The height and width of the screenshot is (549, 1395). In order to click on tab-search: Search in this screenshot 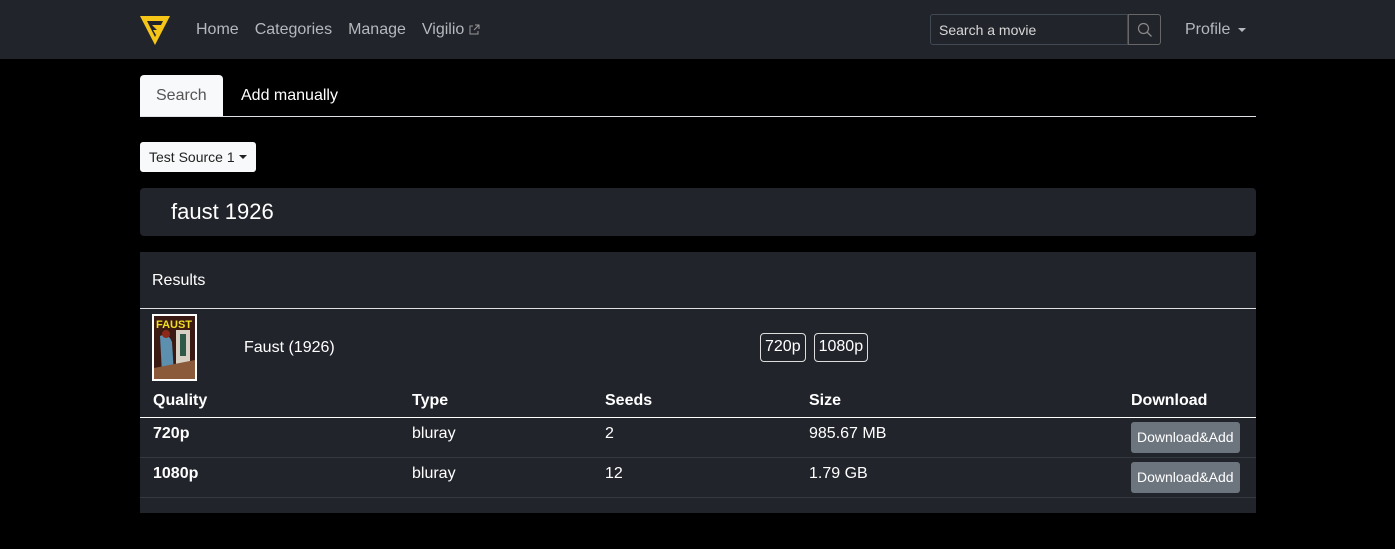, I will do `click(181, 95)`.